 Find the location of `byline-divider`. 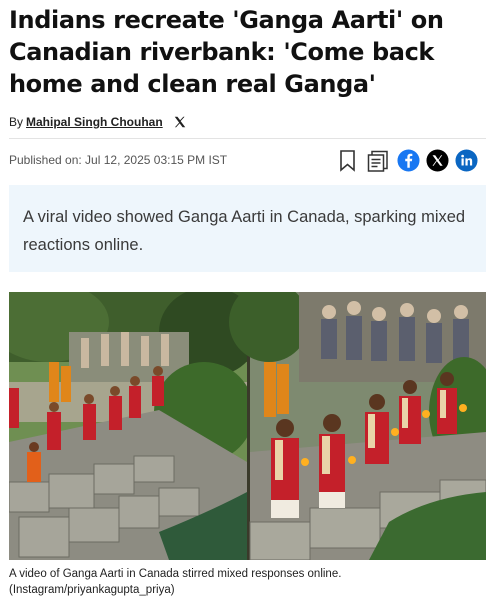

byline-divider is located at coordinates (247, 138).